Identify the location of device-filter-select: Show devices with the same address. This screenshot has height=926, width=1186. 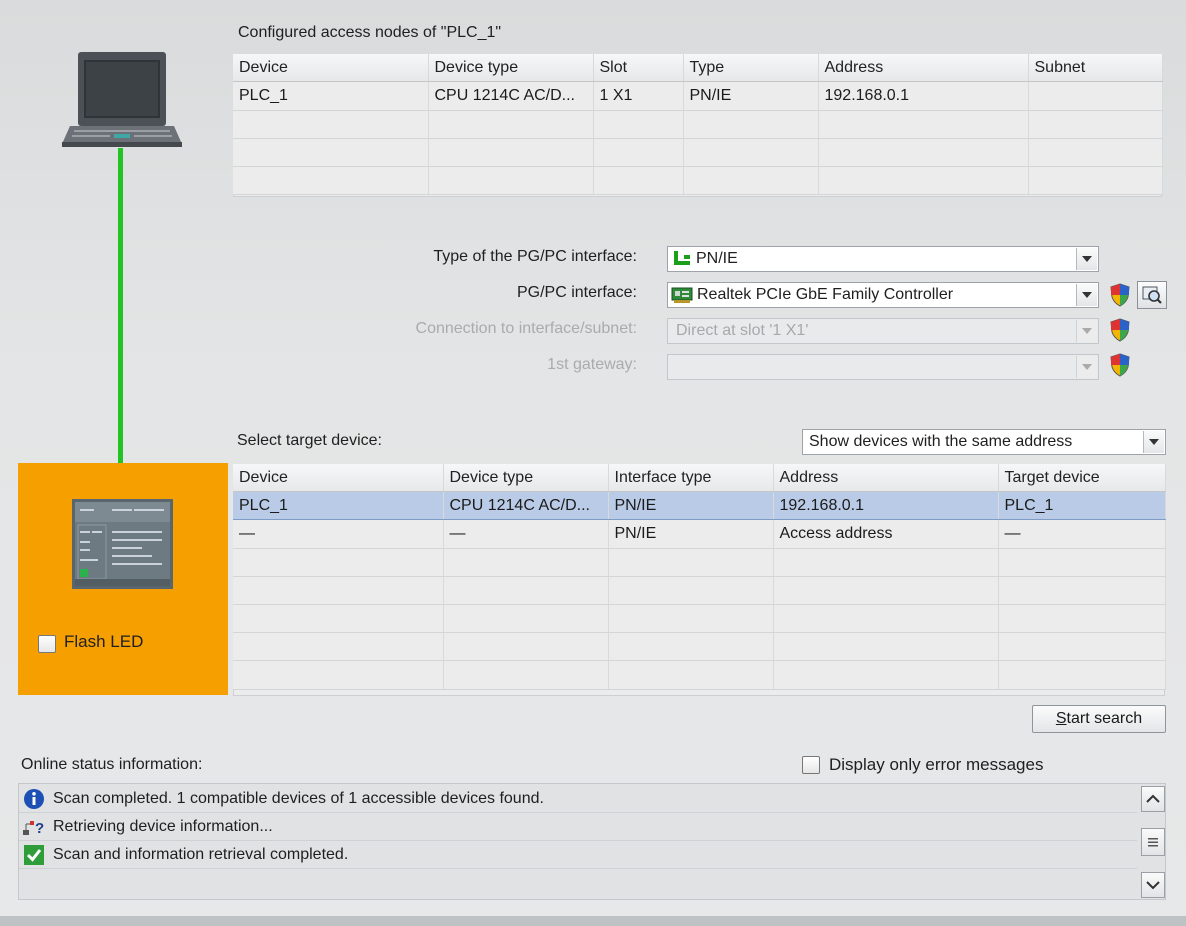
(984, 442).